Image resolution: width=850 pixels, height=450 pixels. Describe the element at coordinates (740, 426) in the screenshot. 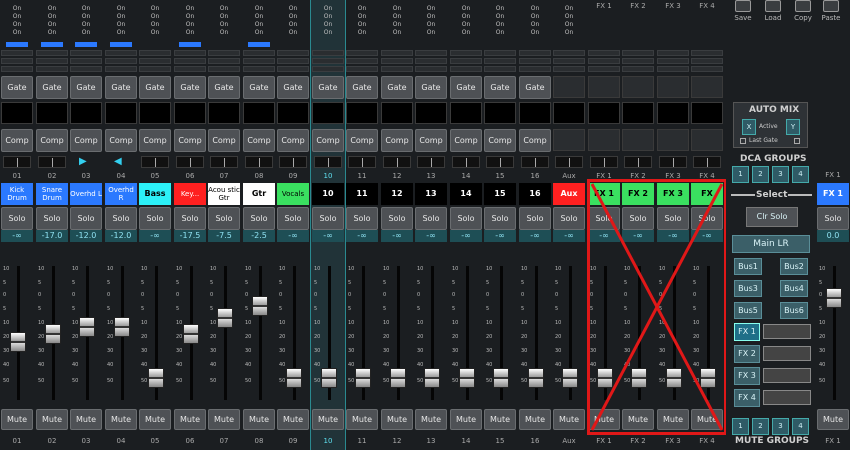

I see `mute-group-button-1: 1` at that location.